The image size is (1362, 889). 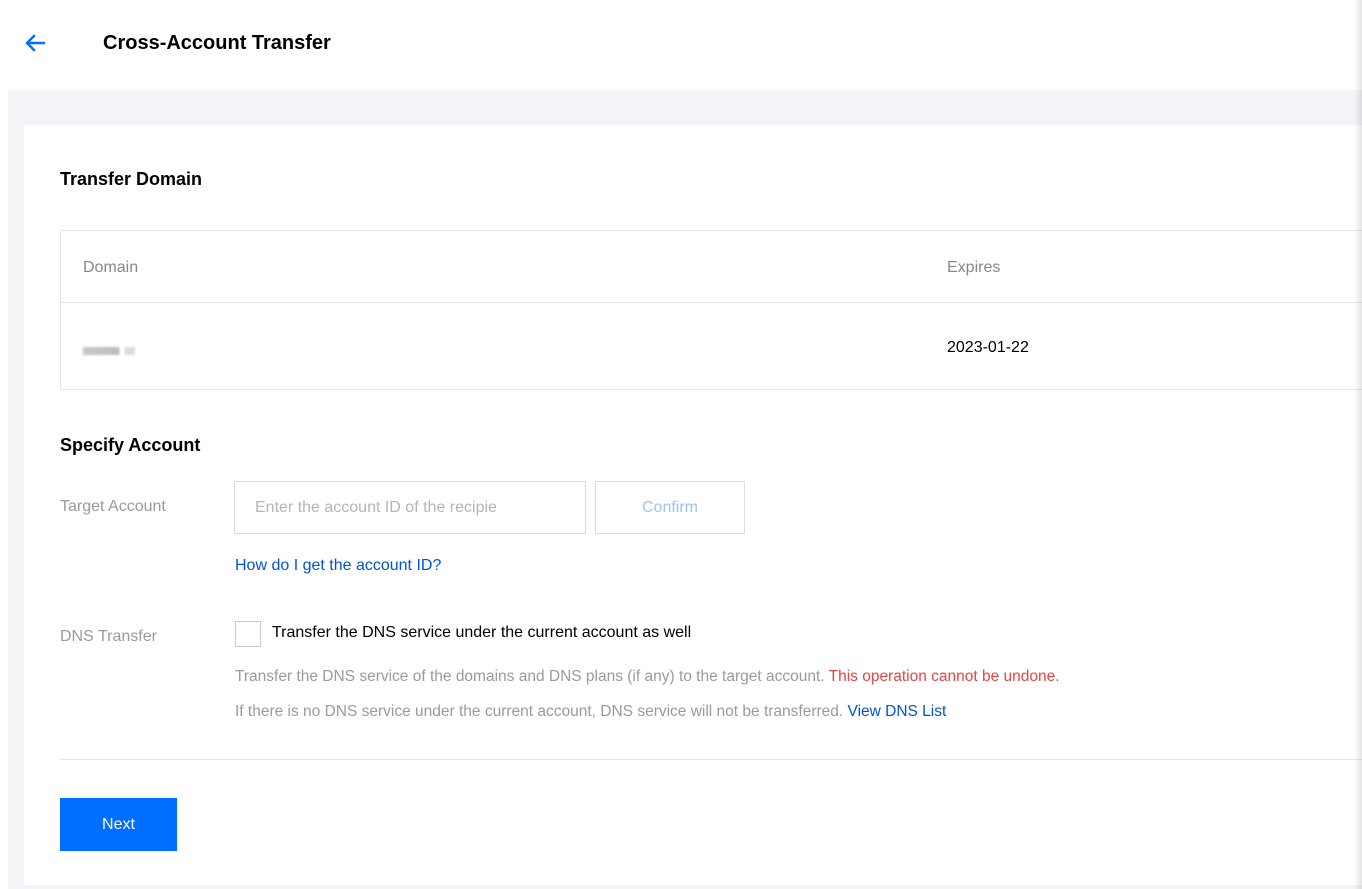 What do you see at coordinates (338, 566) in the screenshot?
I see `account-id-help-link: How do I get the account ID?` at bounding box center [338, 566].